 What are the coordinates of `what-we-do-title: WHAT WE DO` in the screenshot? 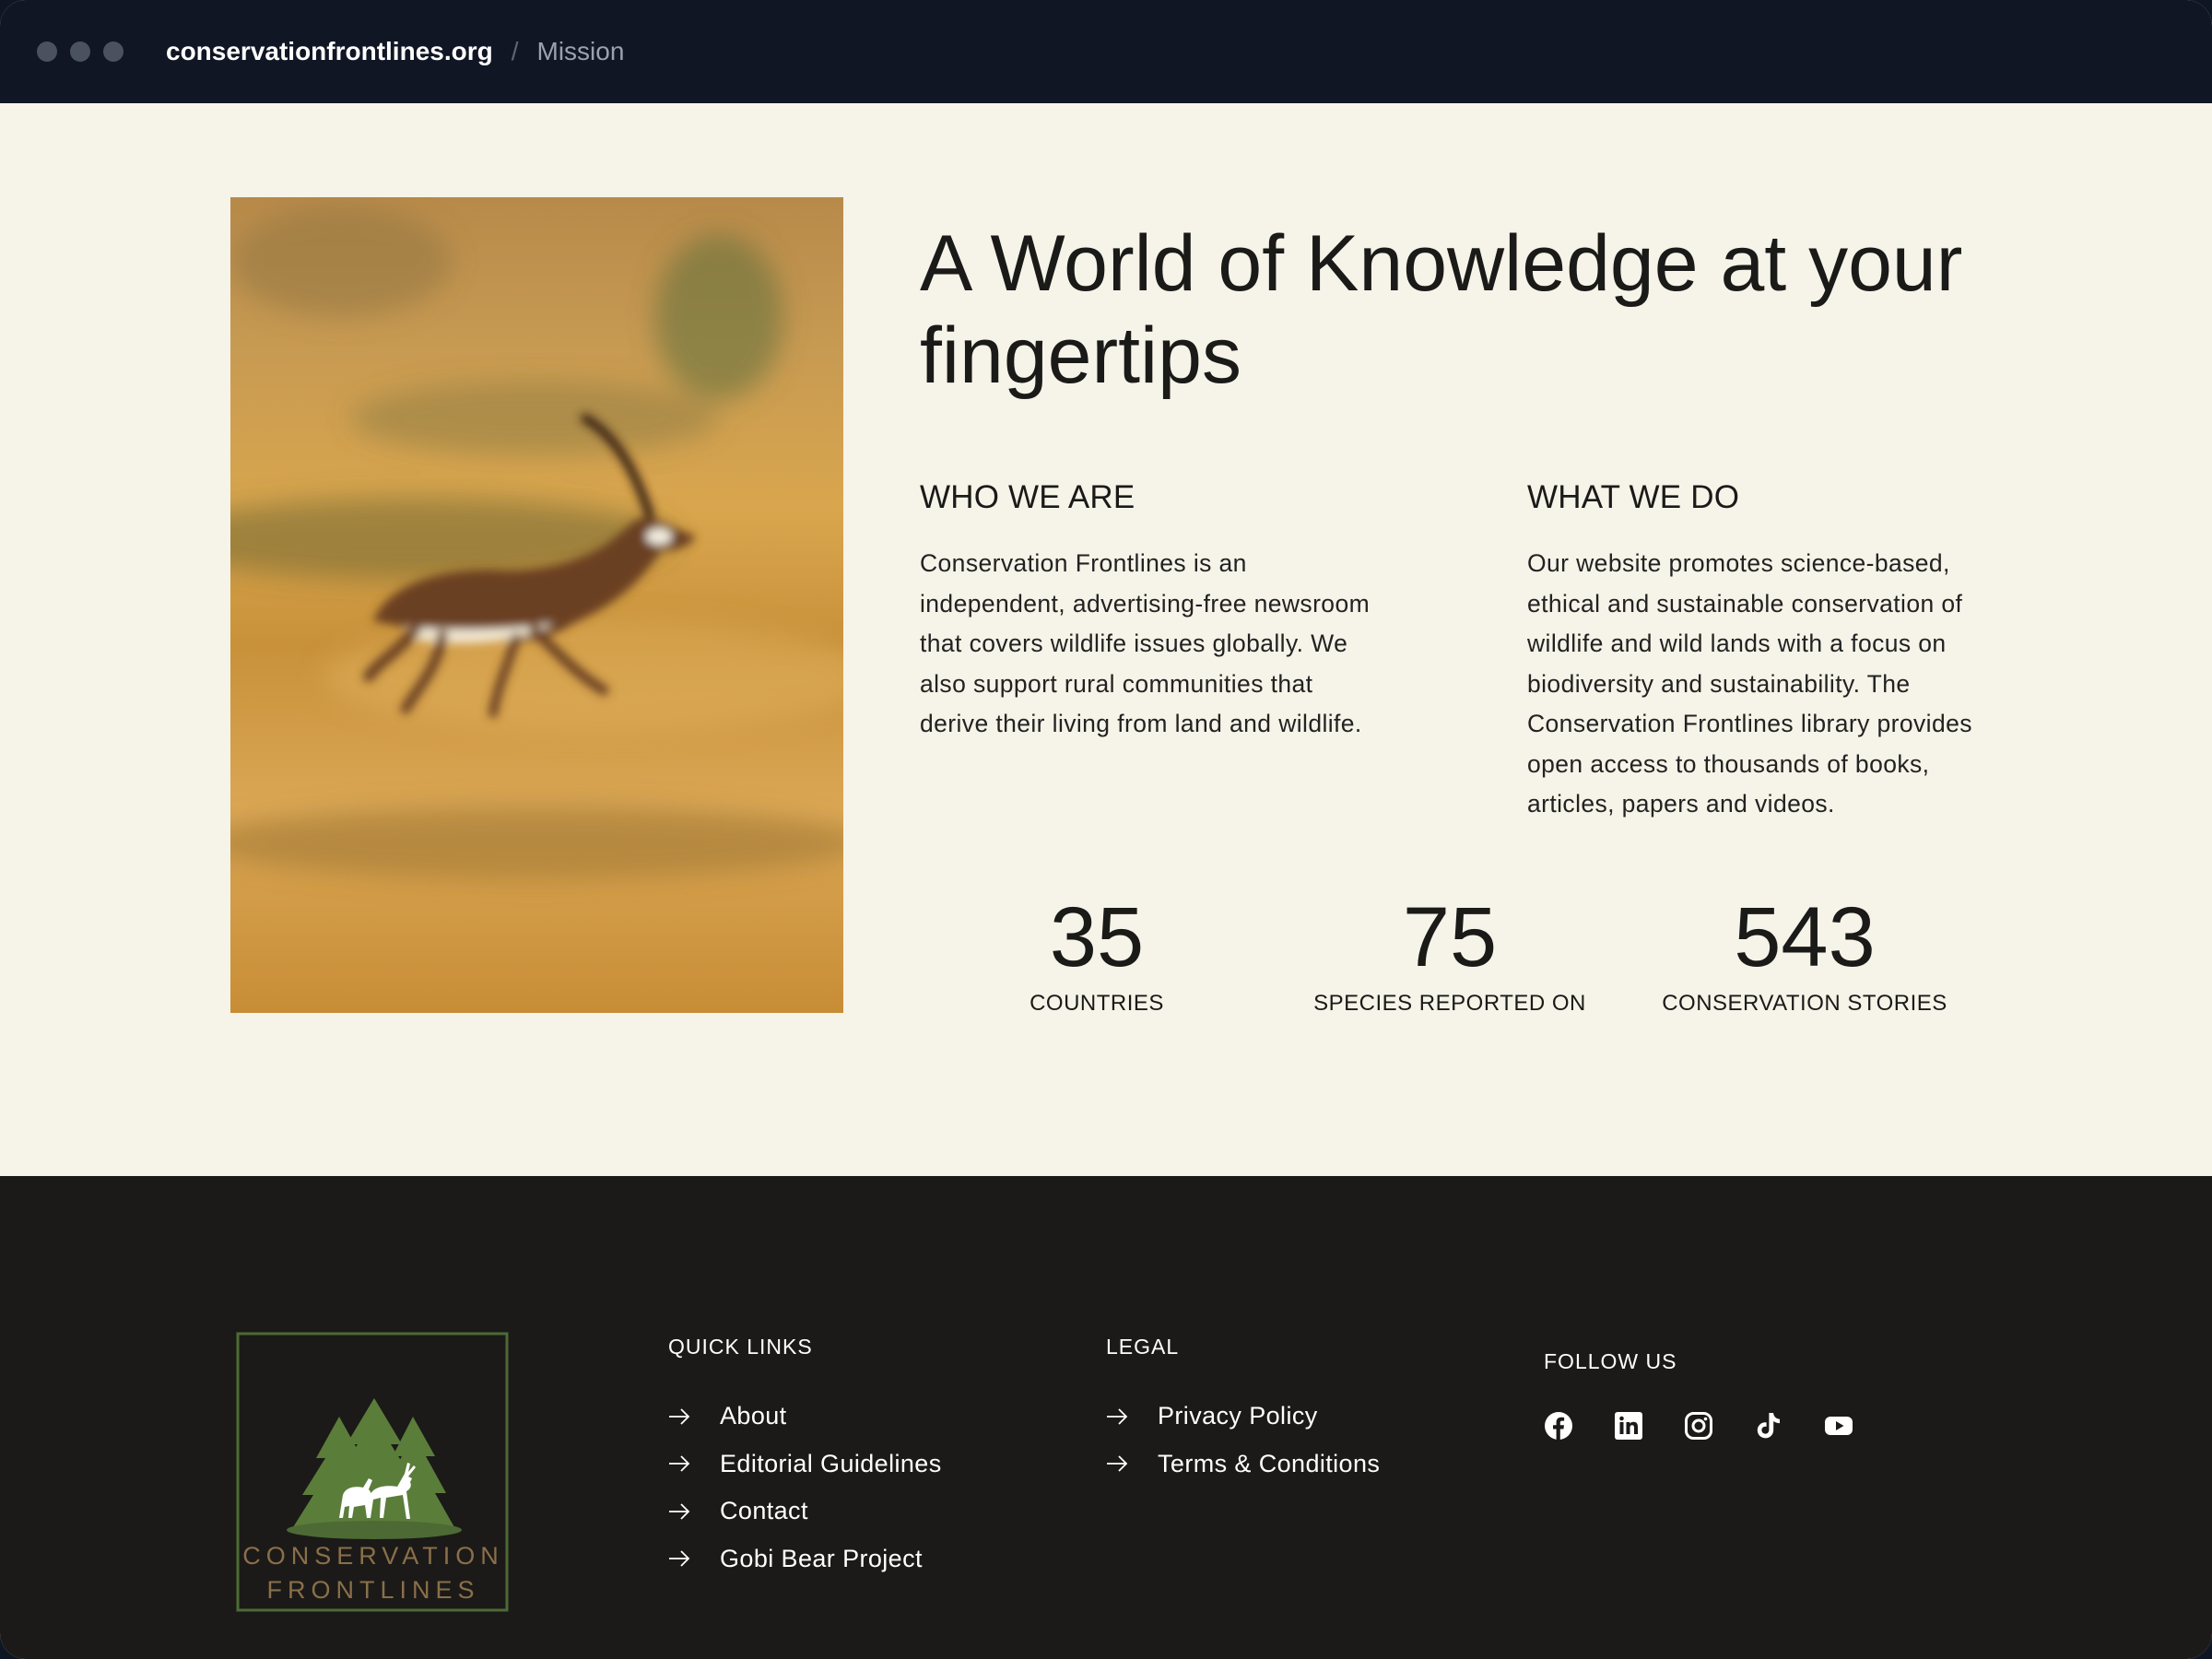 It's located at (1633, 497).